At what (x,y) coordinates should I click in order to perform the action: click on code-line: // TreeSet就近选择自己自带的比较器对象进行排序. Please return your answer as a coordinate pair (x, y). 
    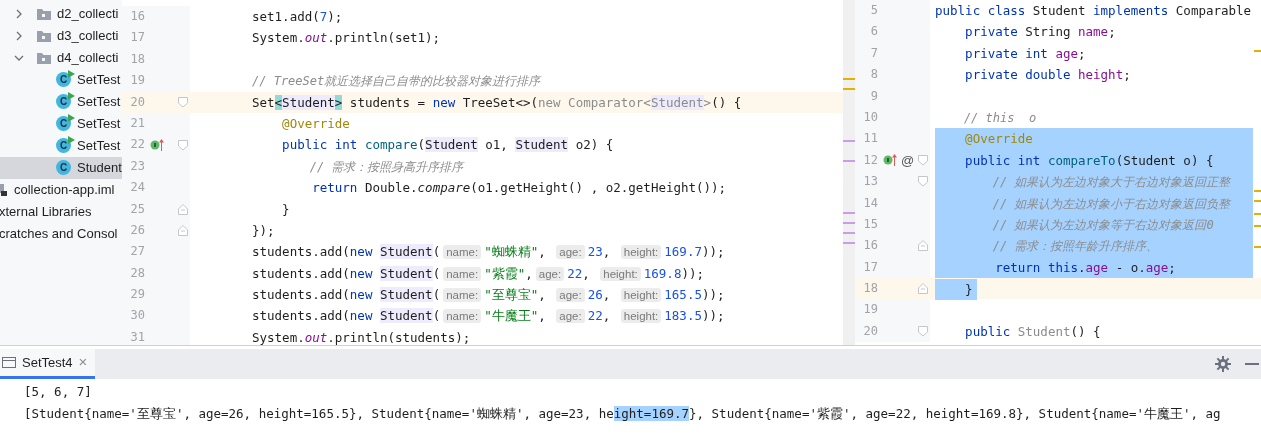
    Looking at the image, I should click on (397, 82).